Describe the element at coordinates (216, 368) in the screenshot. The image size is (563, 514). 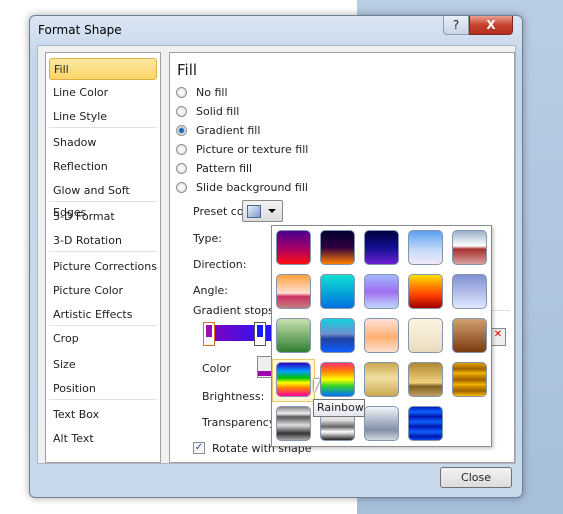
I see `color-label: Color` at that location.